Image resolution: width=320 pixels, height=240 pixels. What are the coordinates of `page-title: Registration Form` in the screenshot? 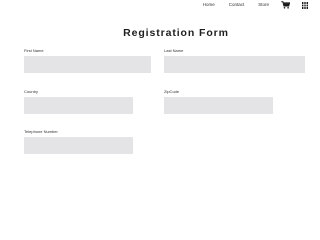 It's located at (176, 33).